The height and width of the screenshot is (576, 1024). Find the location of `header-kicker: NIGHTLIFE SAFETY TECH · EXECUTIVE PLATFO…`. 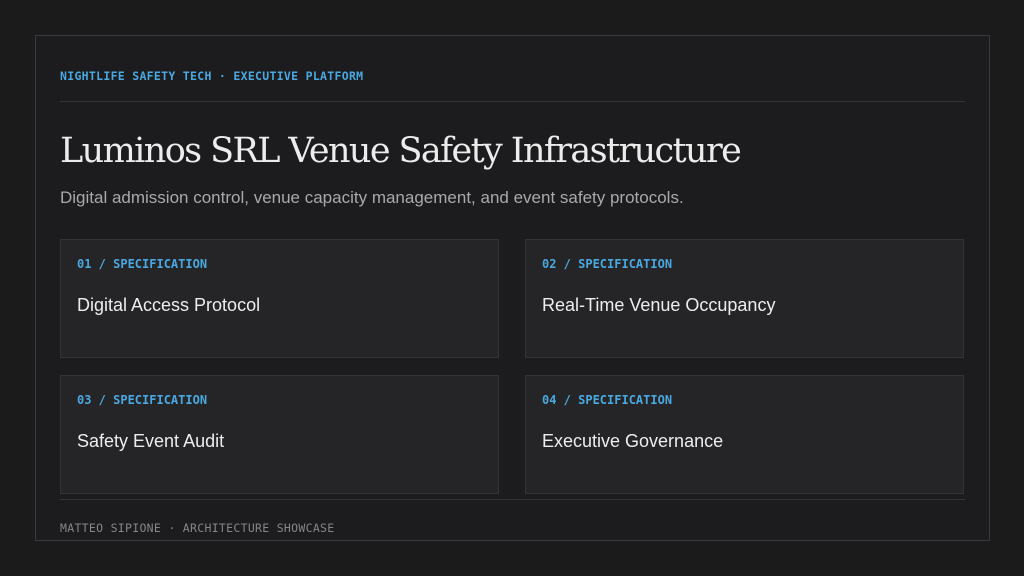

header-kicker: NIGHTLIFE SAFETY TECH · EXECUTIVE PLATFO… is located at coordinates (212, 76).